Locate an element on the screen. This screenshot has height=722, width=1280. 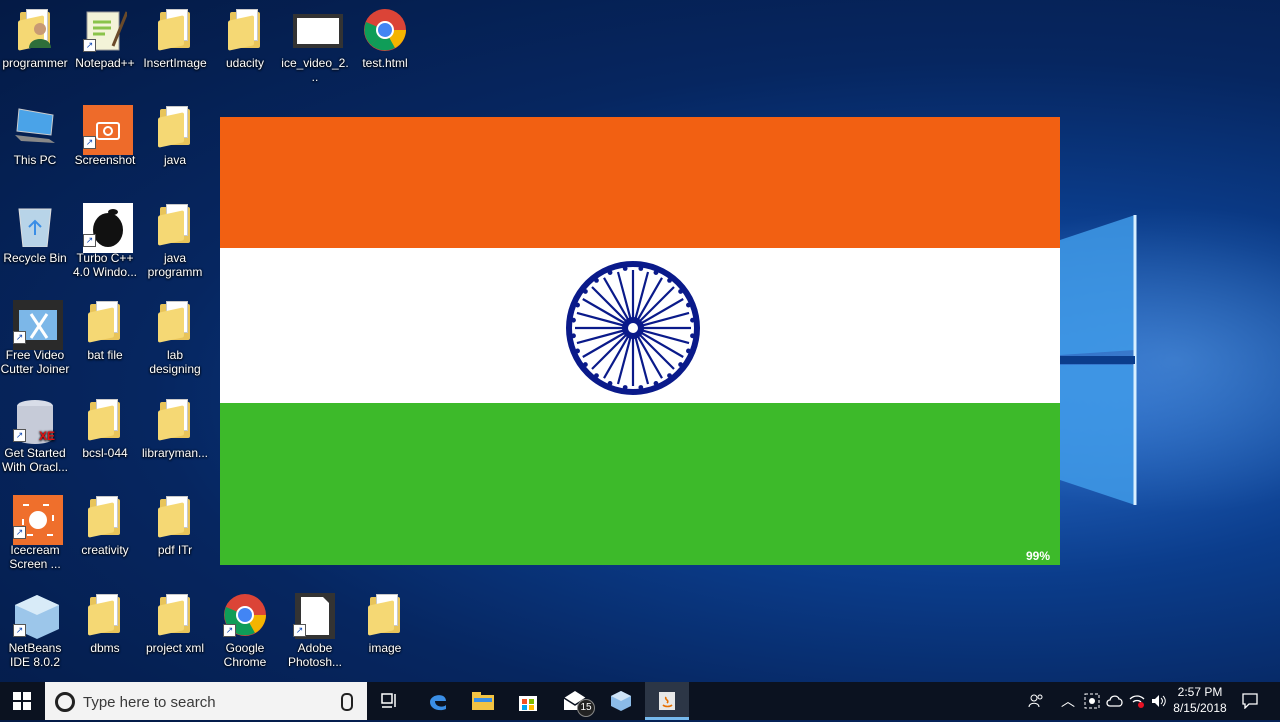
store-icon is located at coordinates (528, 703).